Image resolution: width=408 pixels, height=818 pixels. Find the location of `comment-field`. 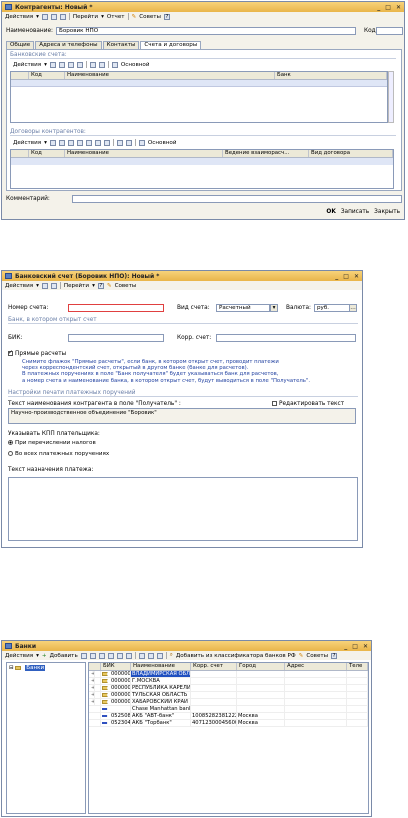

comment-field is located at coordinates (237, 199).